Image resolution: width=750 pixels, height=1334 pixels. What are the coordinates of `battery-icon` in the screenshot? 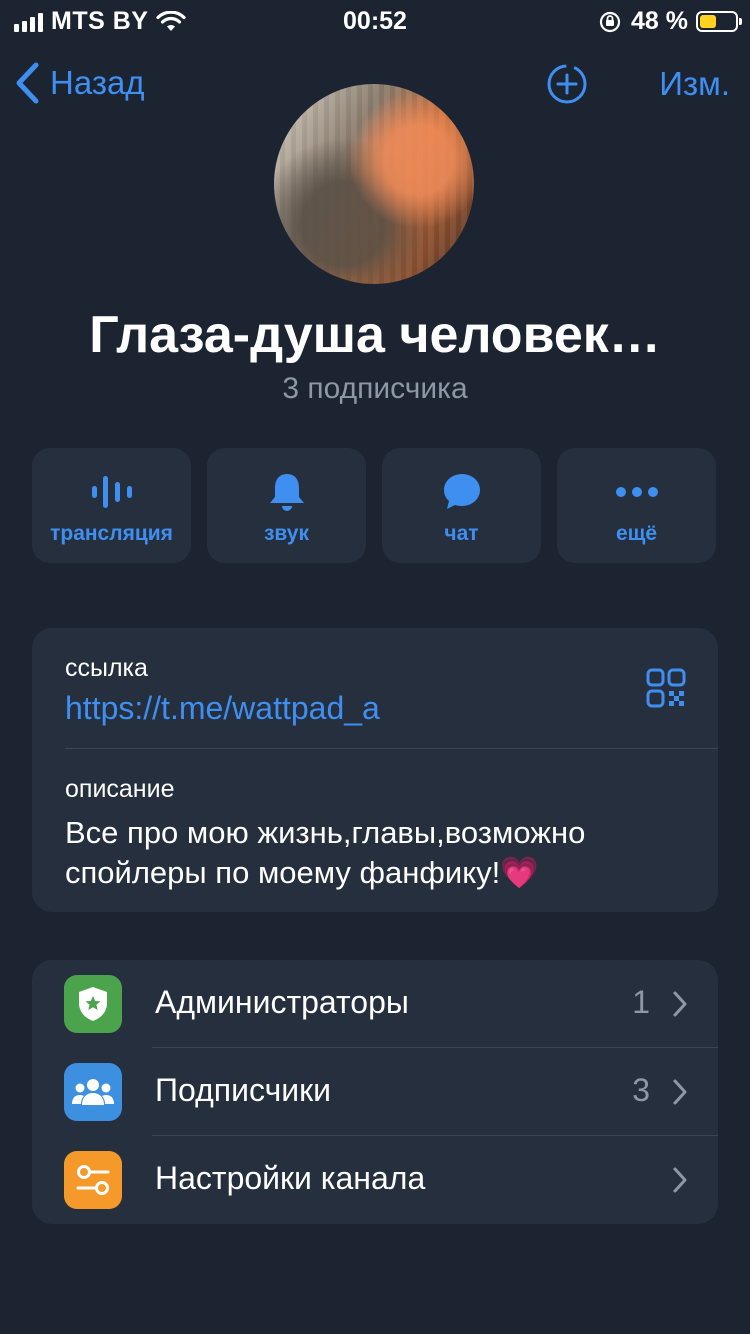 It's located at (719, 21).